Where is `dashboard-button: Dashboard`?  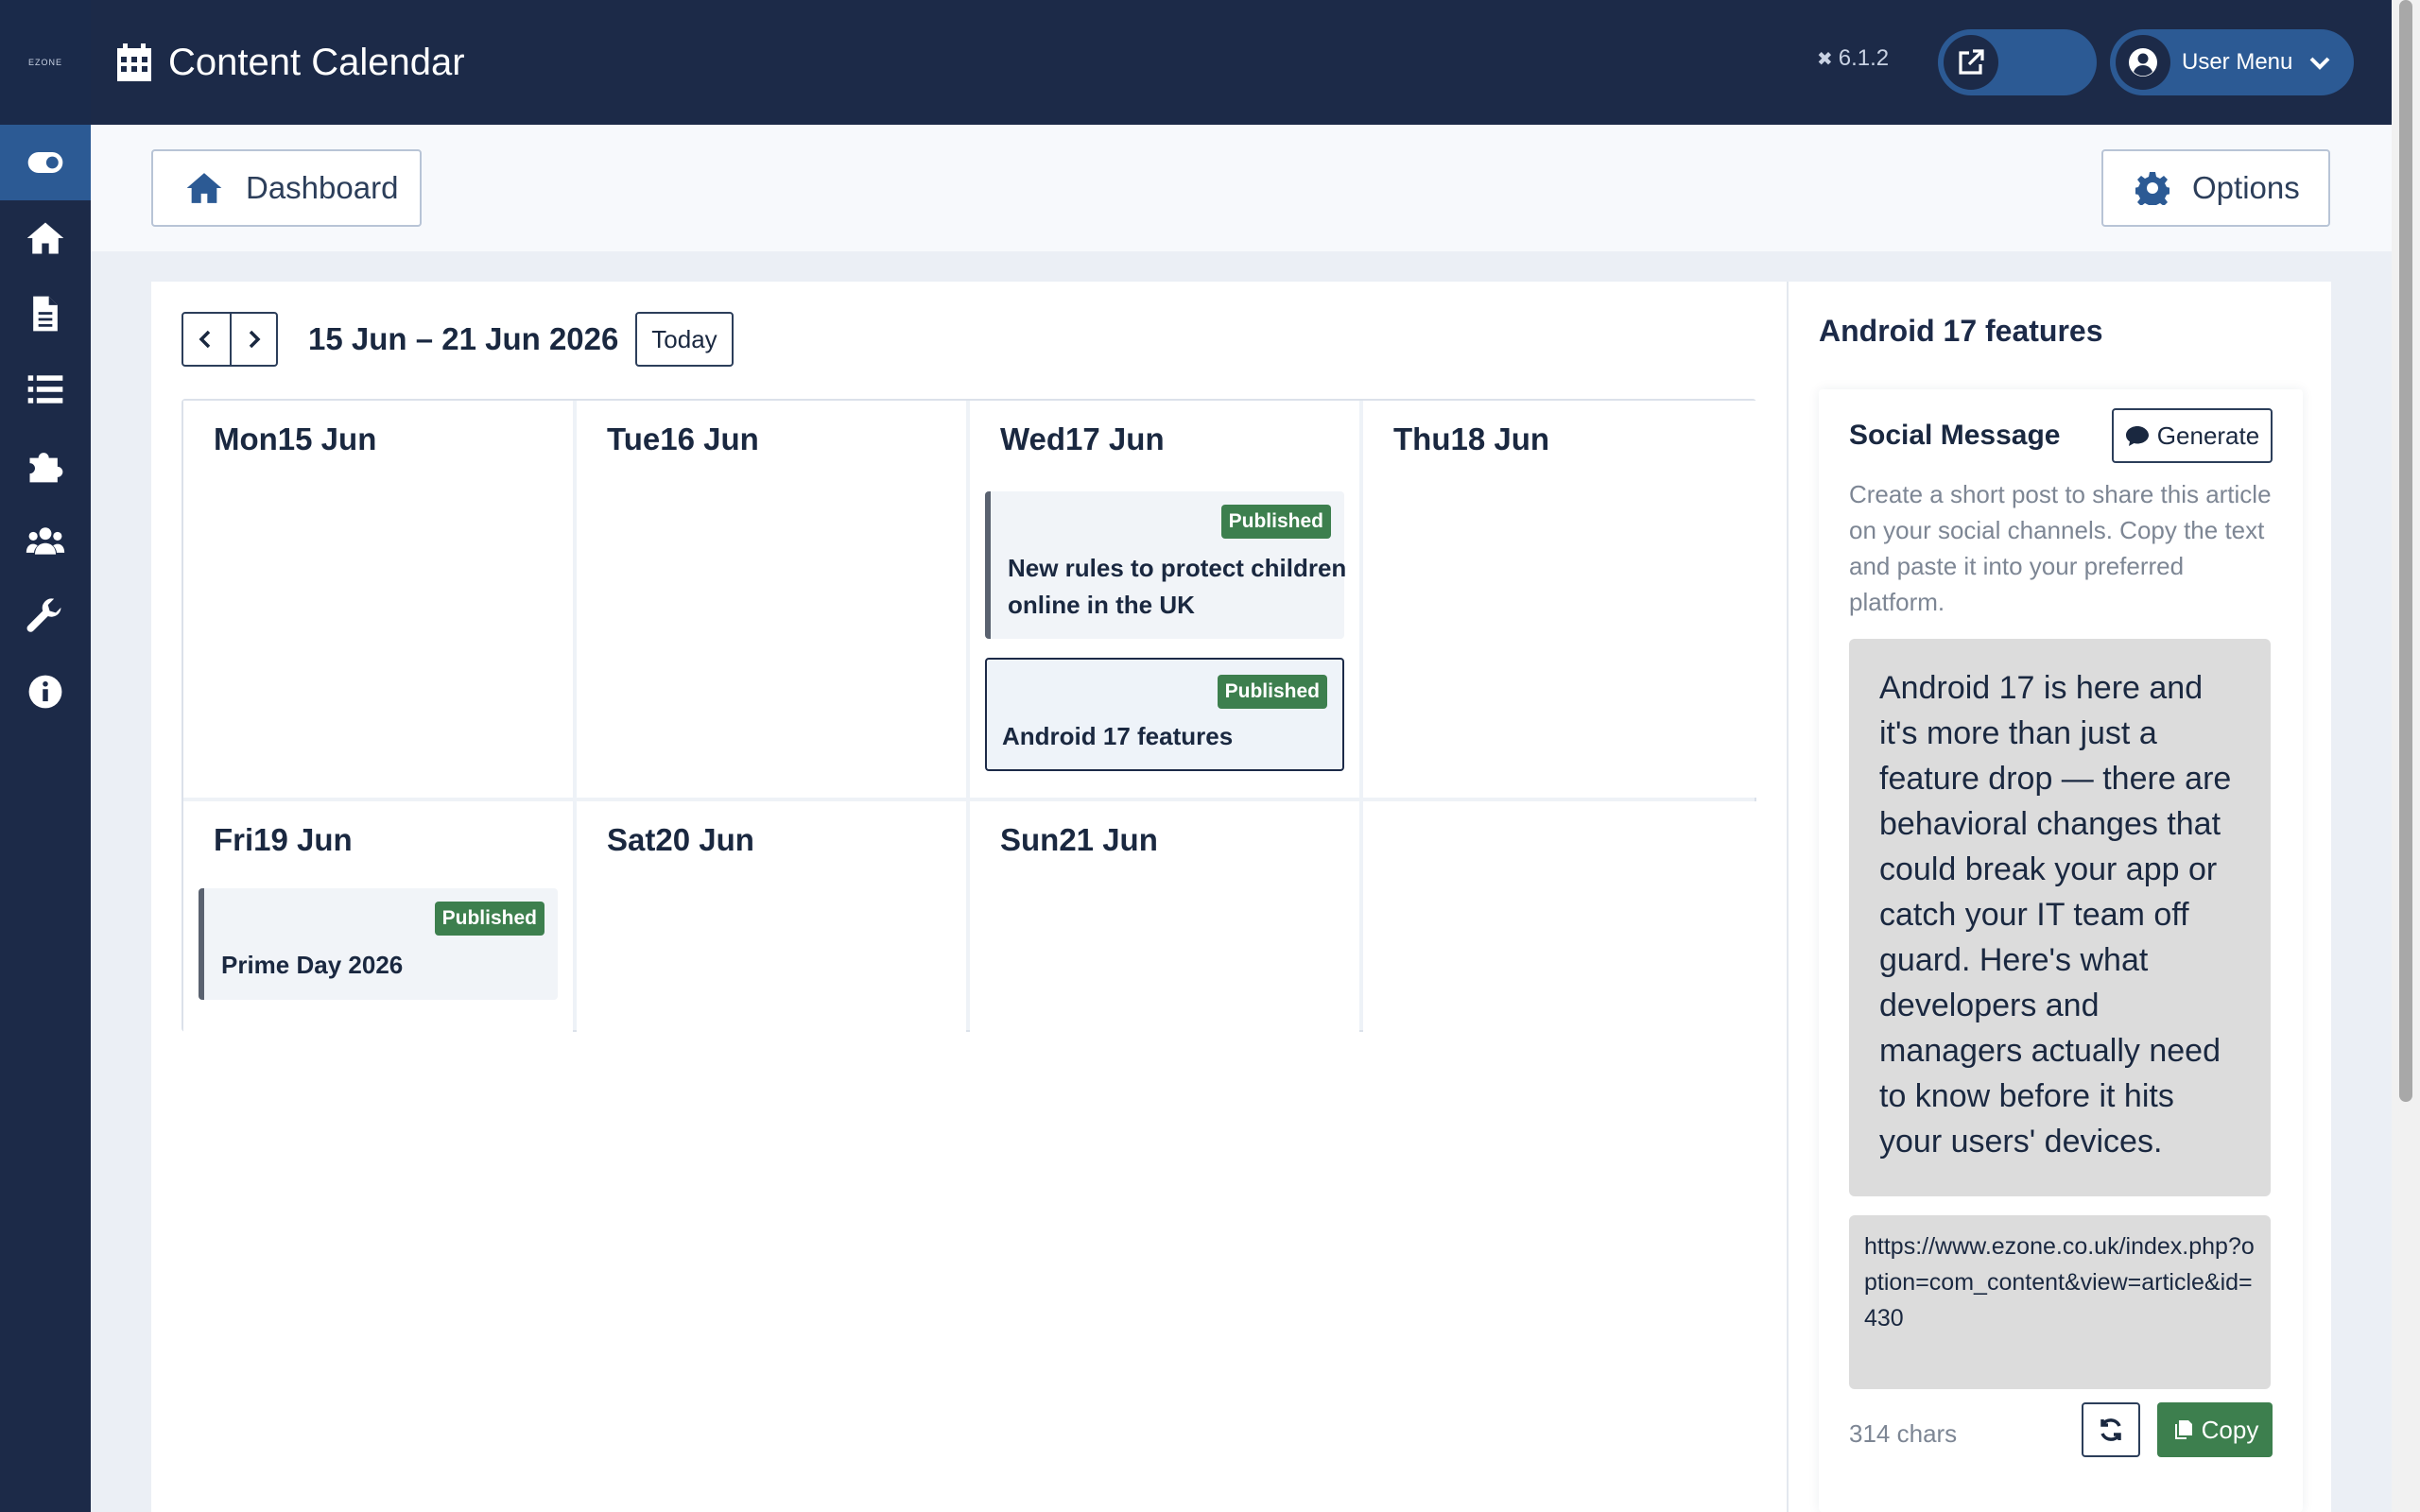 dashboard-button: Dashboard is located at coordinates (286, 188).